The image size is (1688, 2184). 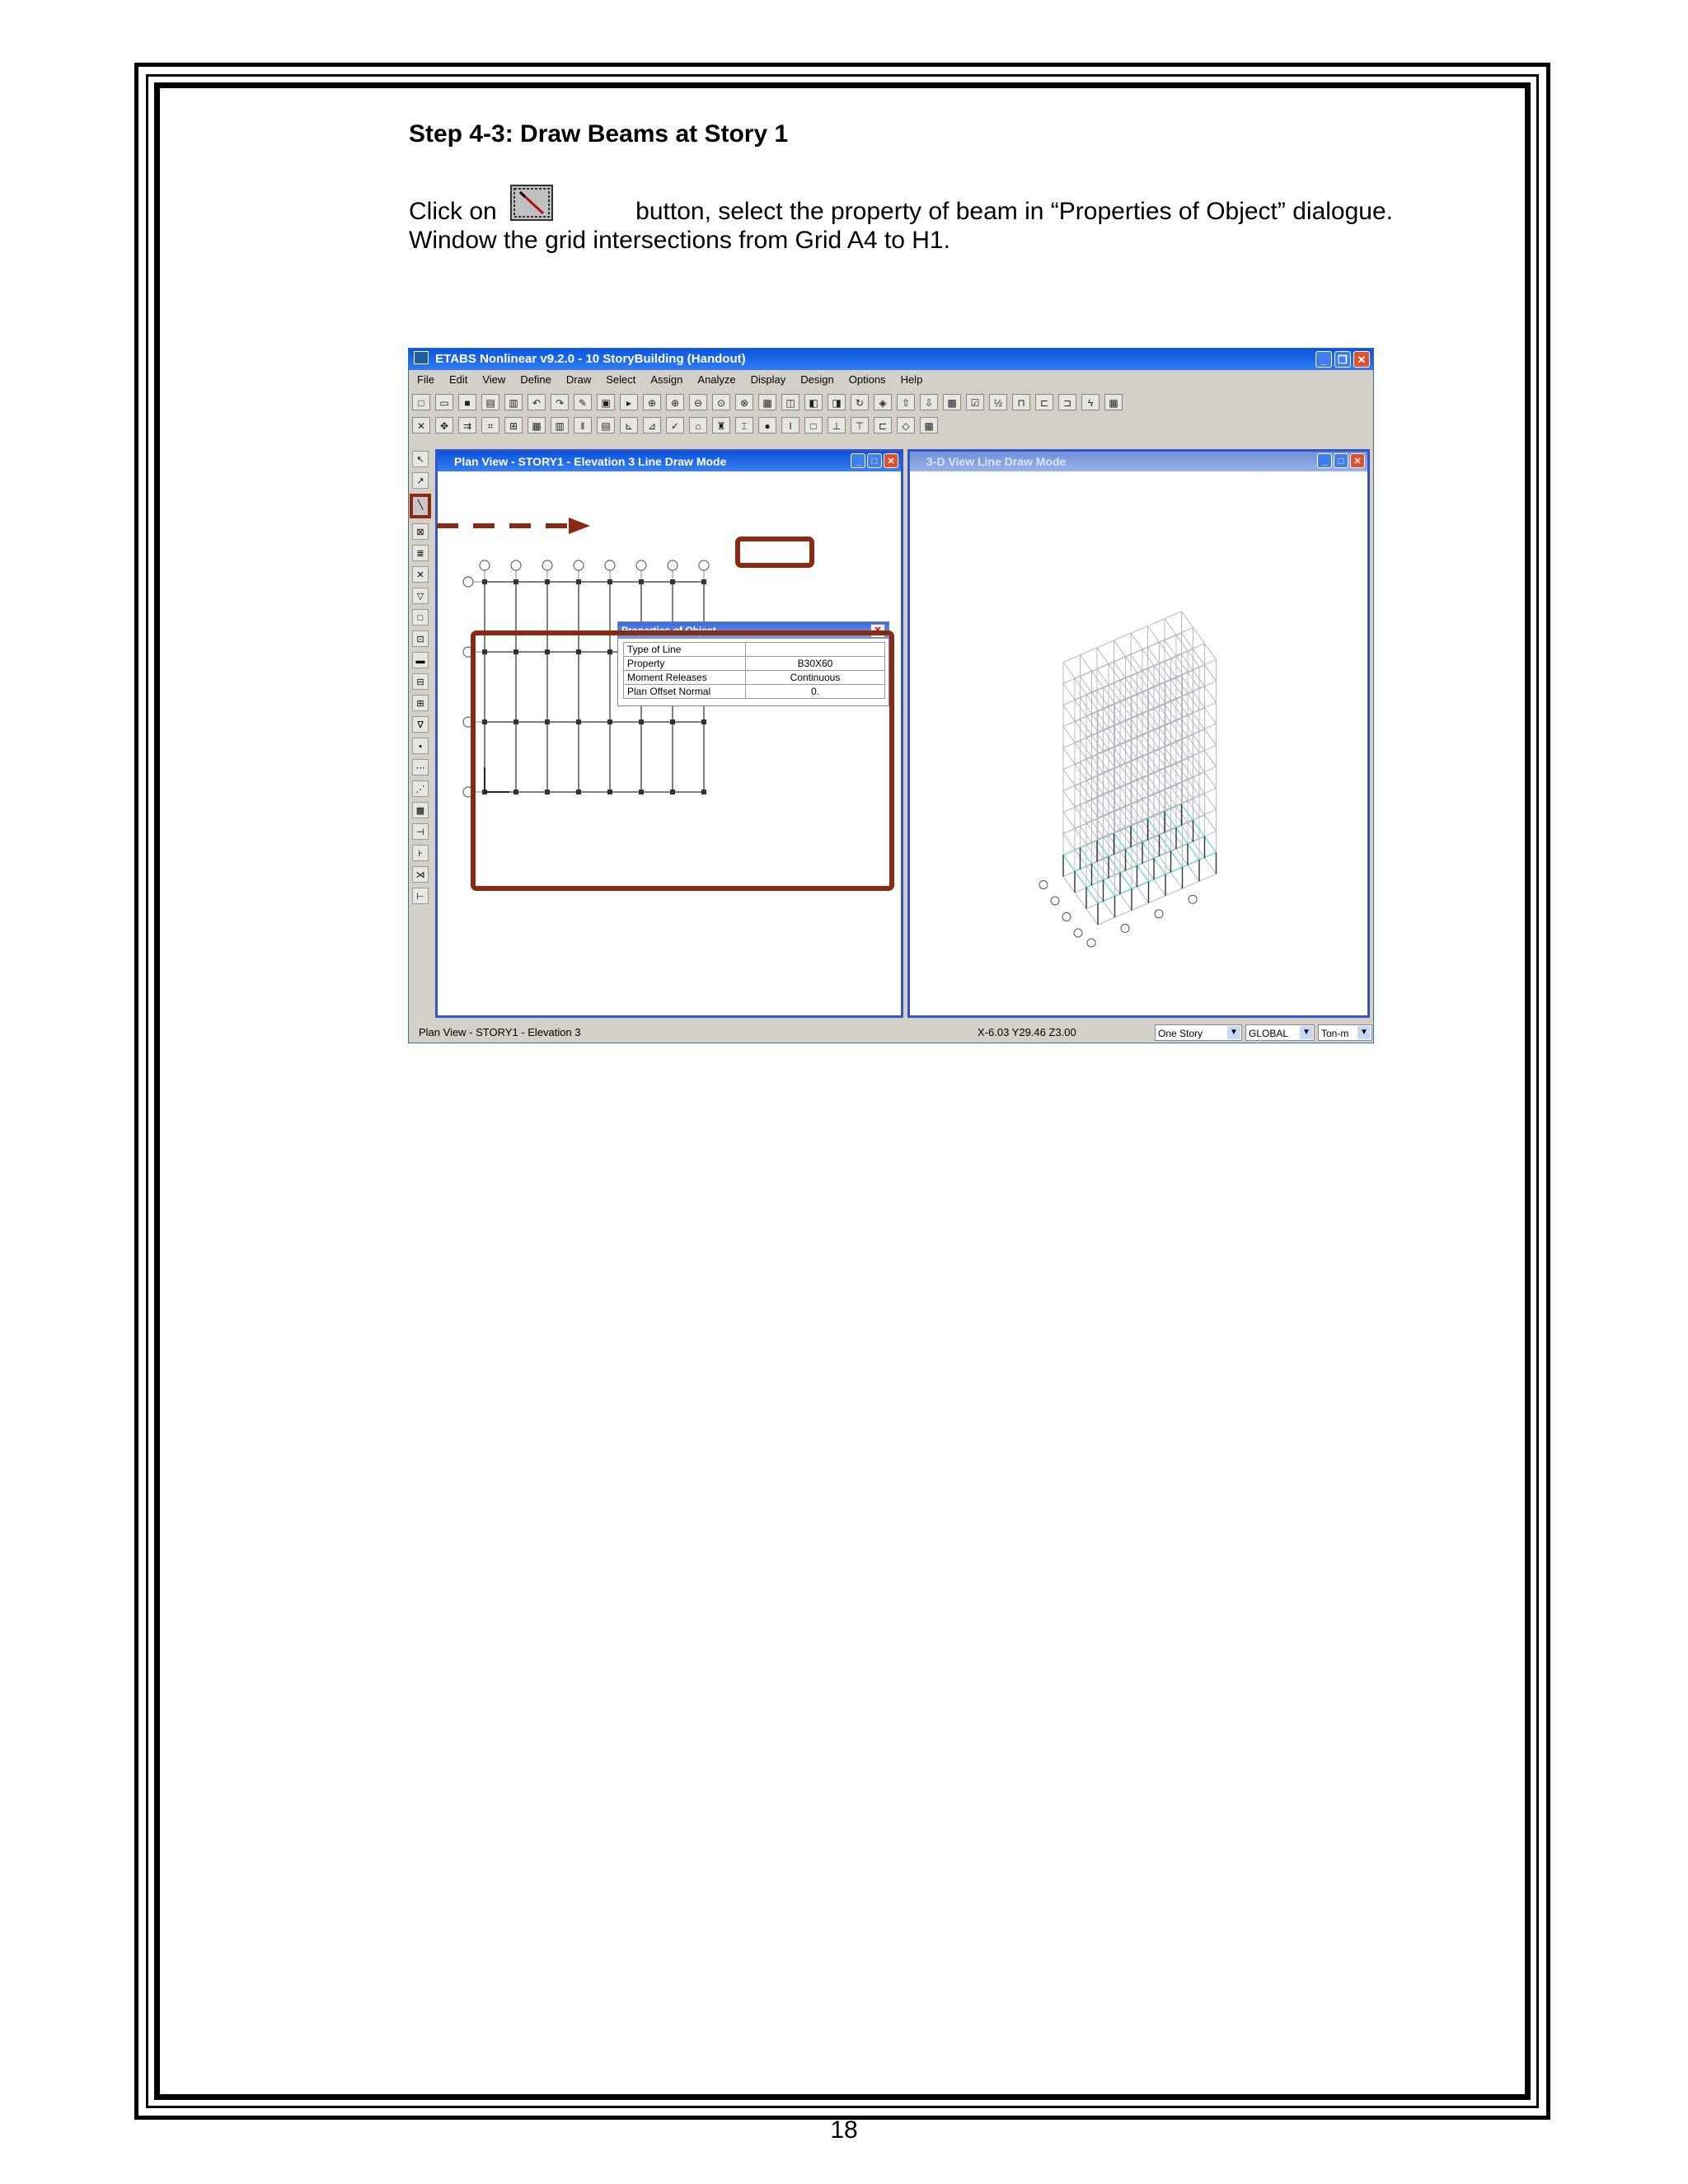 I want to click on draw-opening-icon: ⊟, so click(x=421, y=681).